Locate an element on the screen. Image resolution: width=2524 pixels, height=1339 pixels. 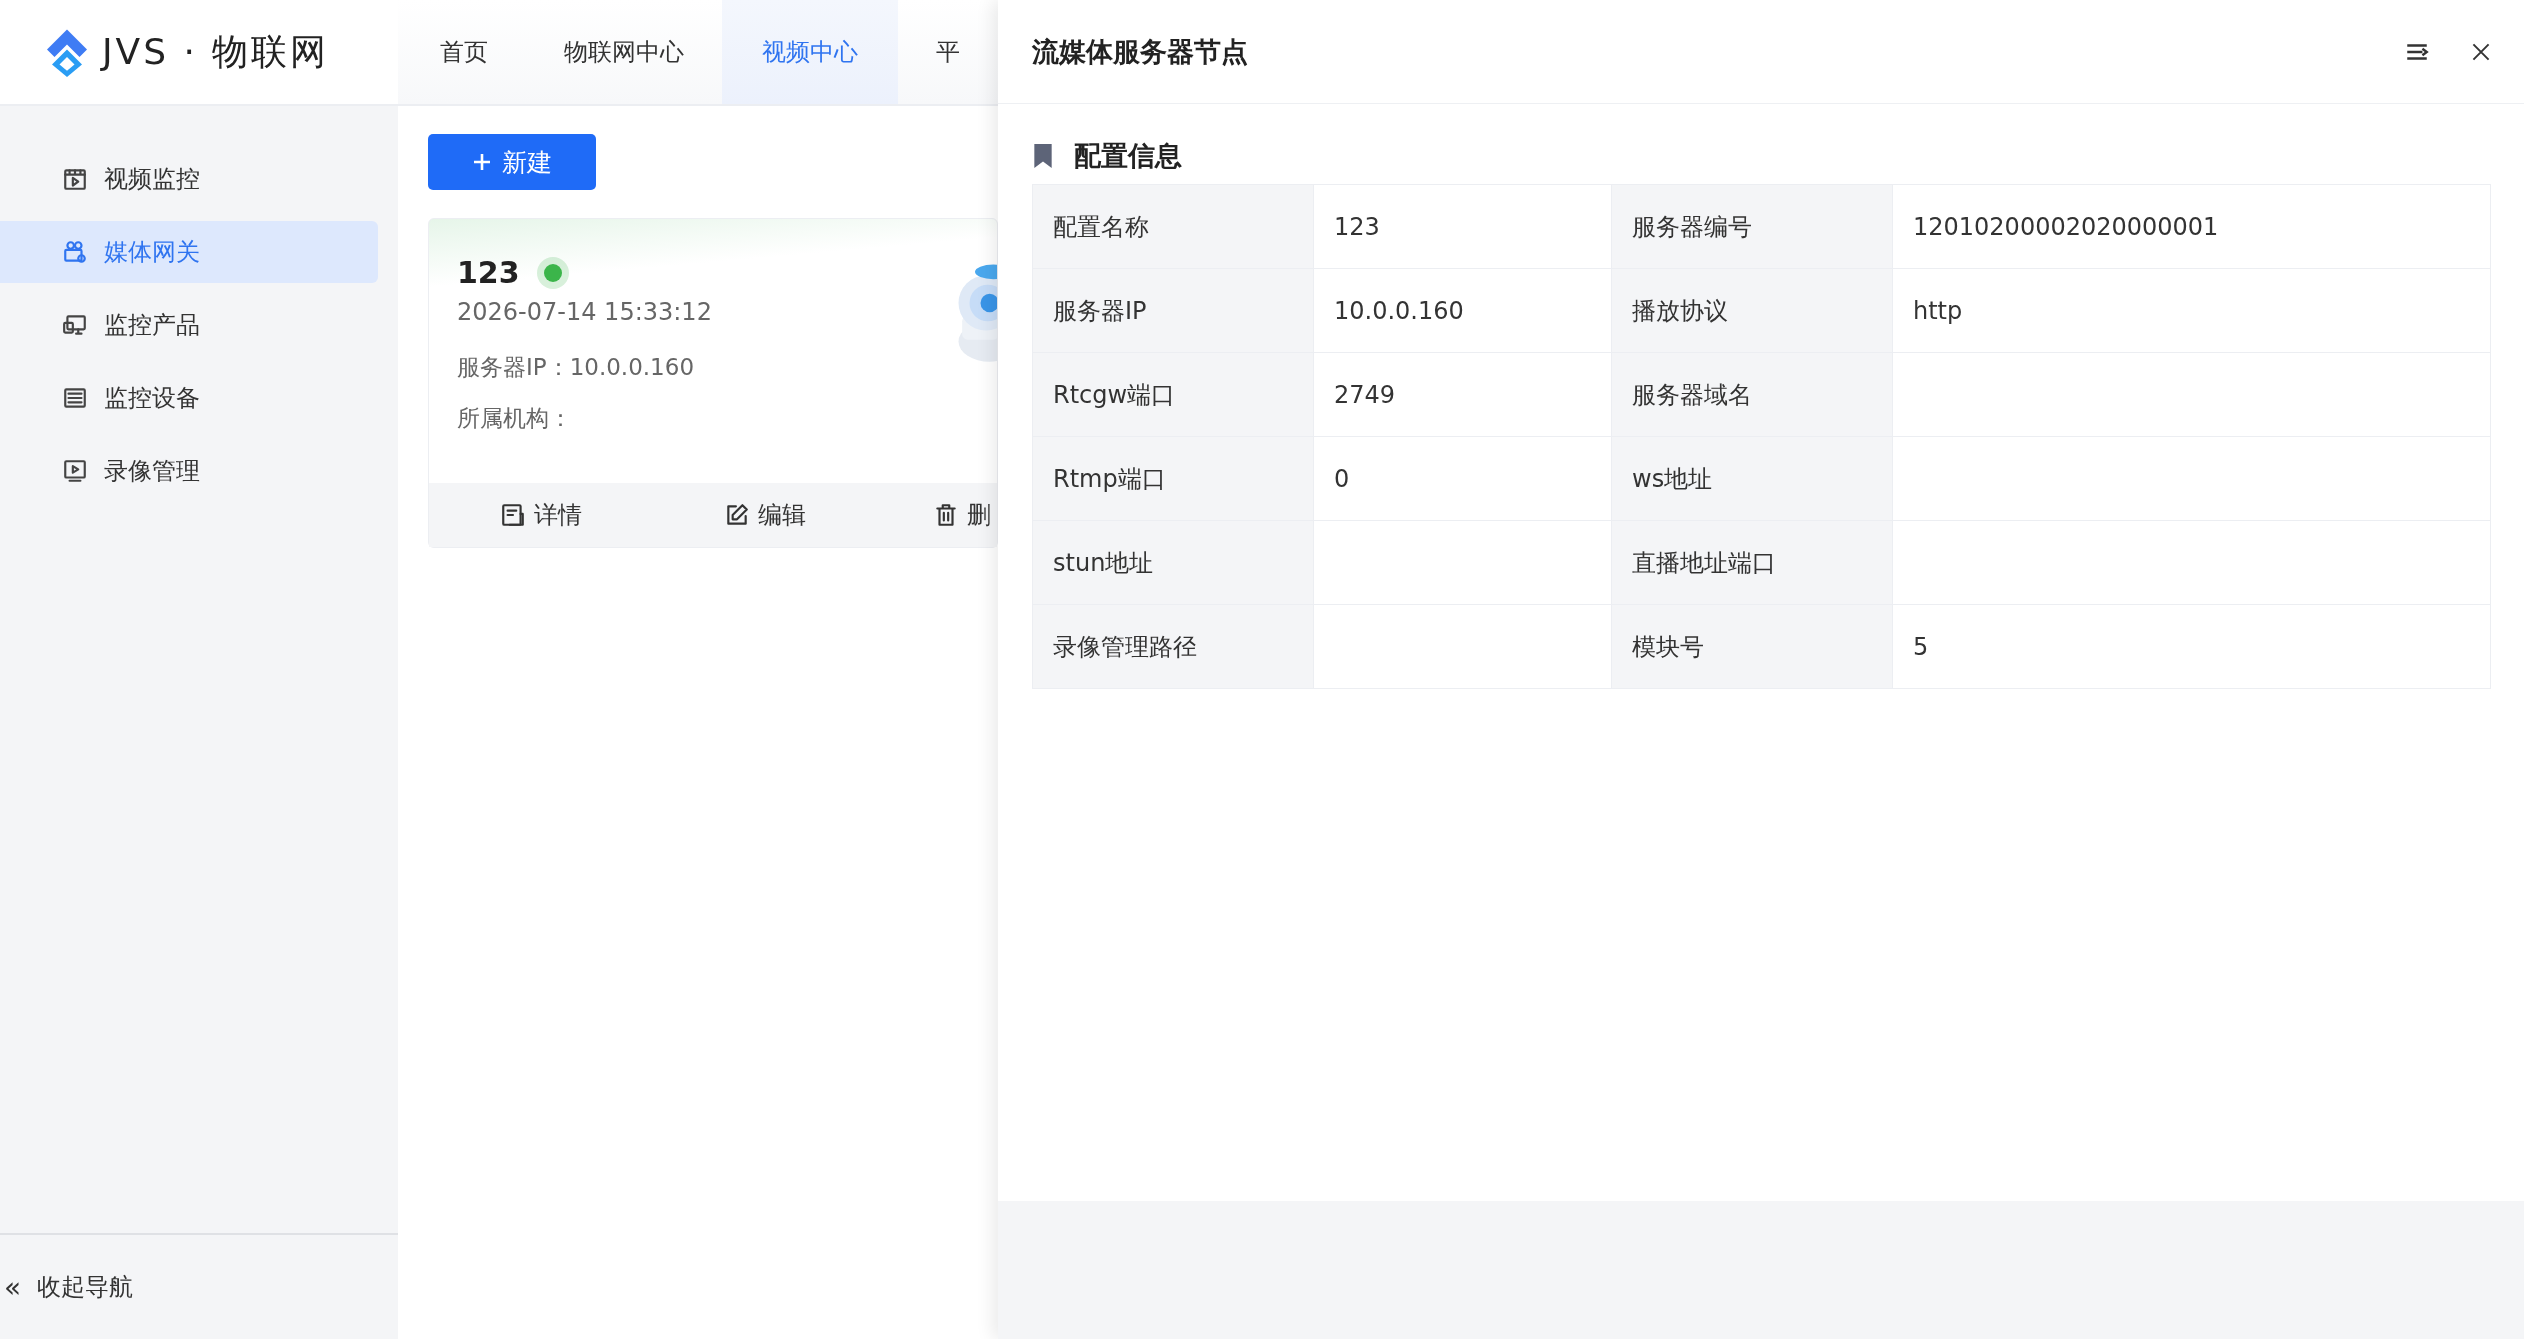
collapse-icon: « is located at coordinates (13, 1287).